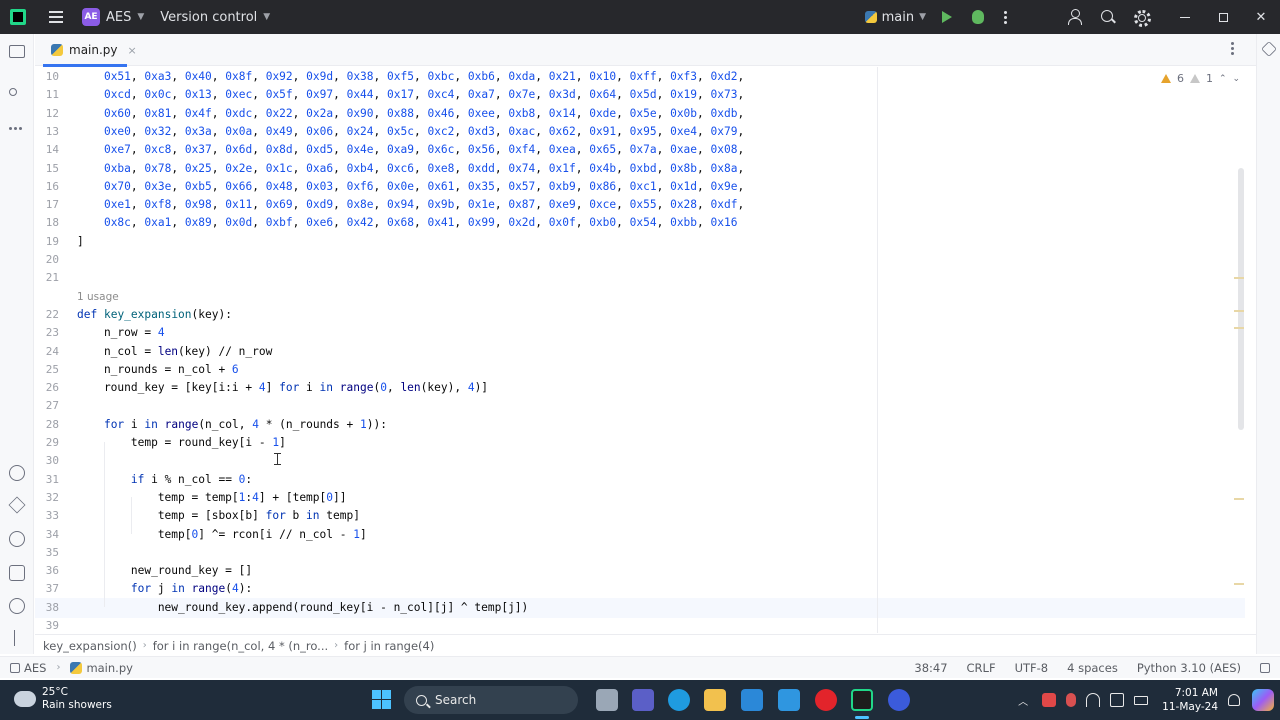  What do you see at coordinates (215, 17) in the screenshot?
I see `version-control-menu: Version control ▼` at bounding box center [215, 17].